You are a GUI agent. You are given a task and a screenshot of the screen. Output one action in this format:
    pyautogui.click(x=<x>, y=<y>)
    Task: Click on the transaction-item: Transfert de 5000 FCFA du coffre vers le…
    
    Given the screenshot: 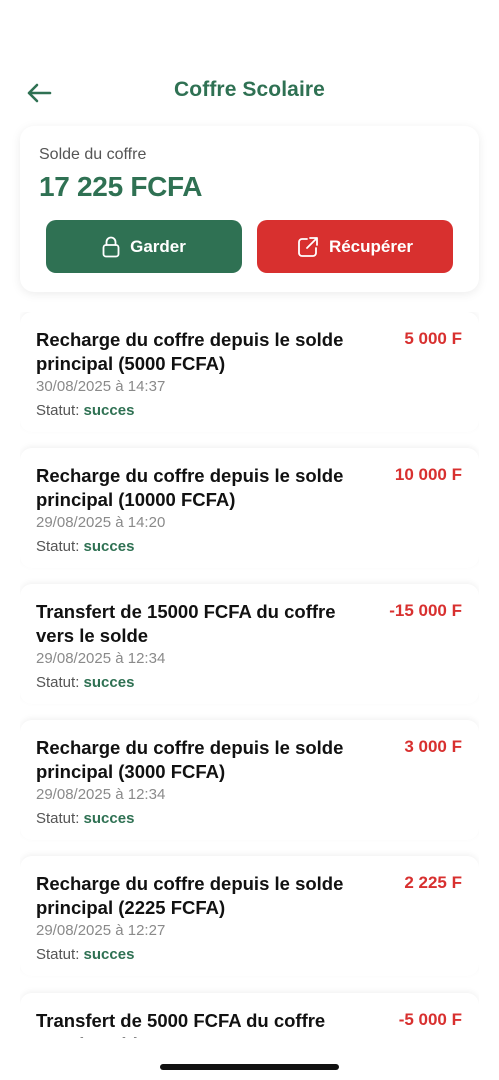 What is the action you would take?
    pyautogui.click(x=249, y=1015)
    